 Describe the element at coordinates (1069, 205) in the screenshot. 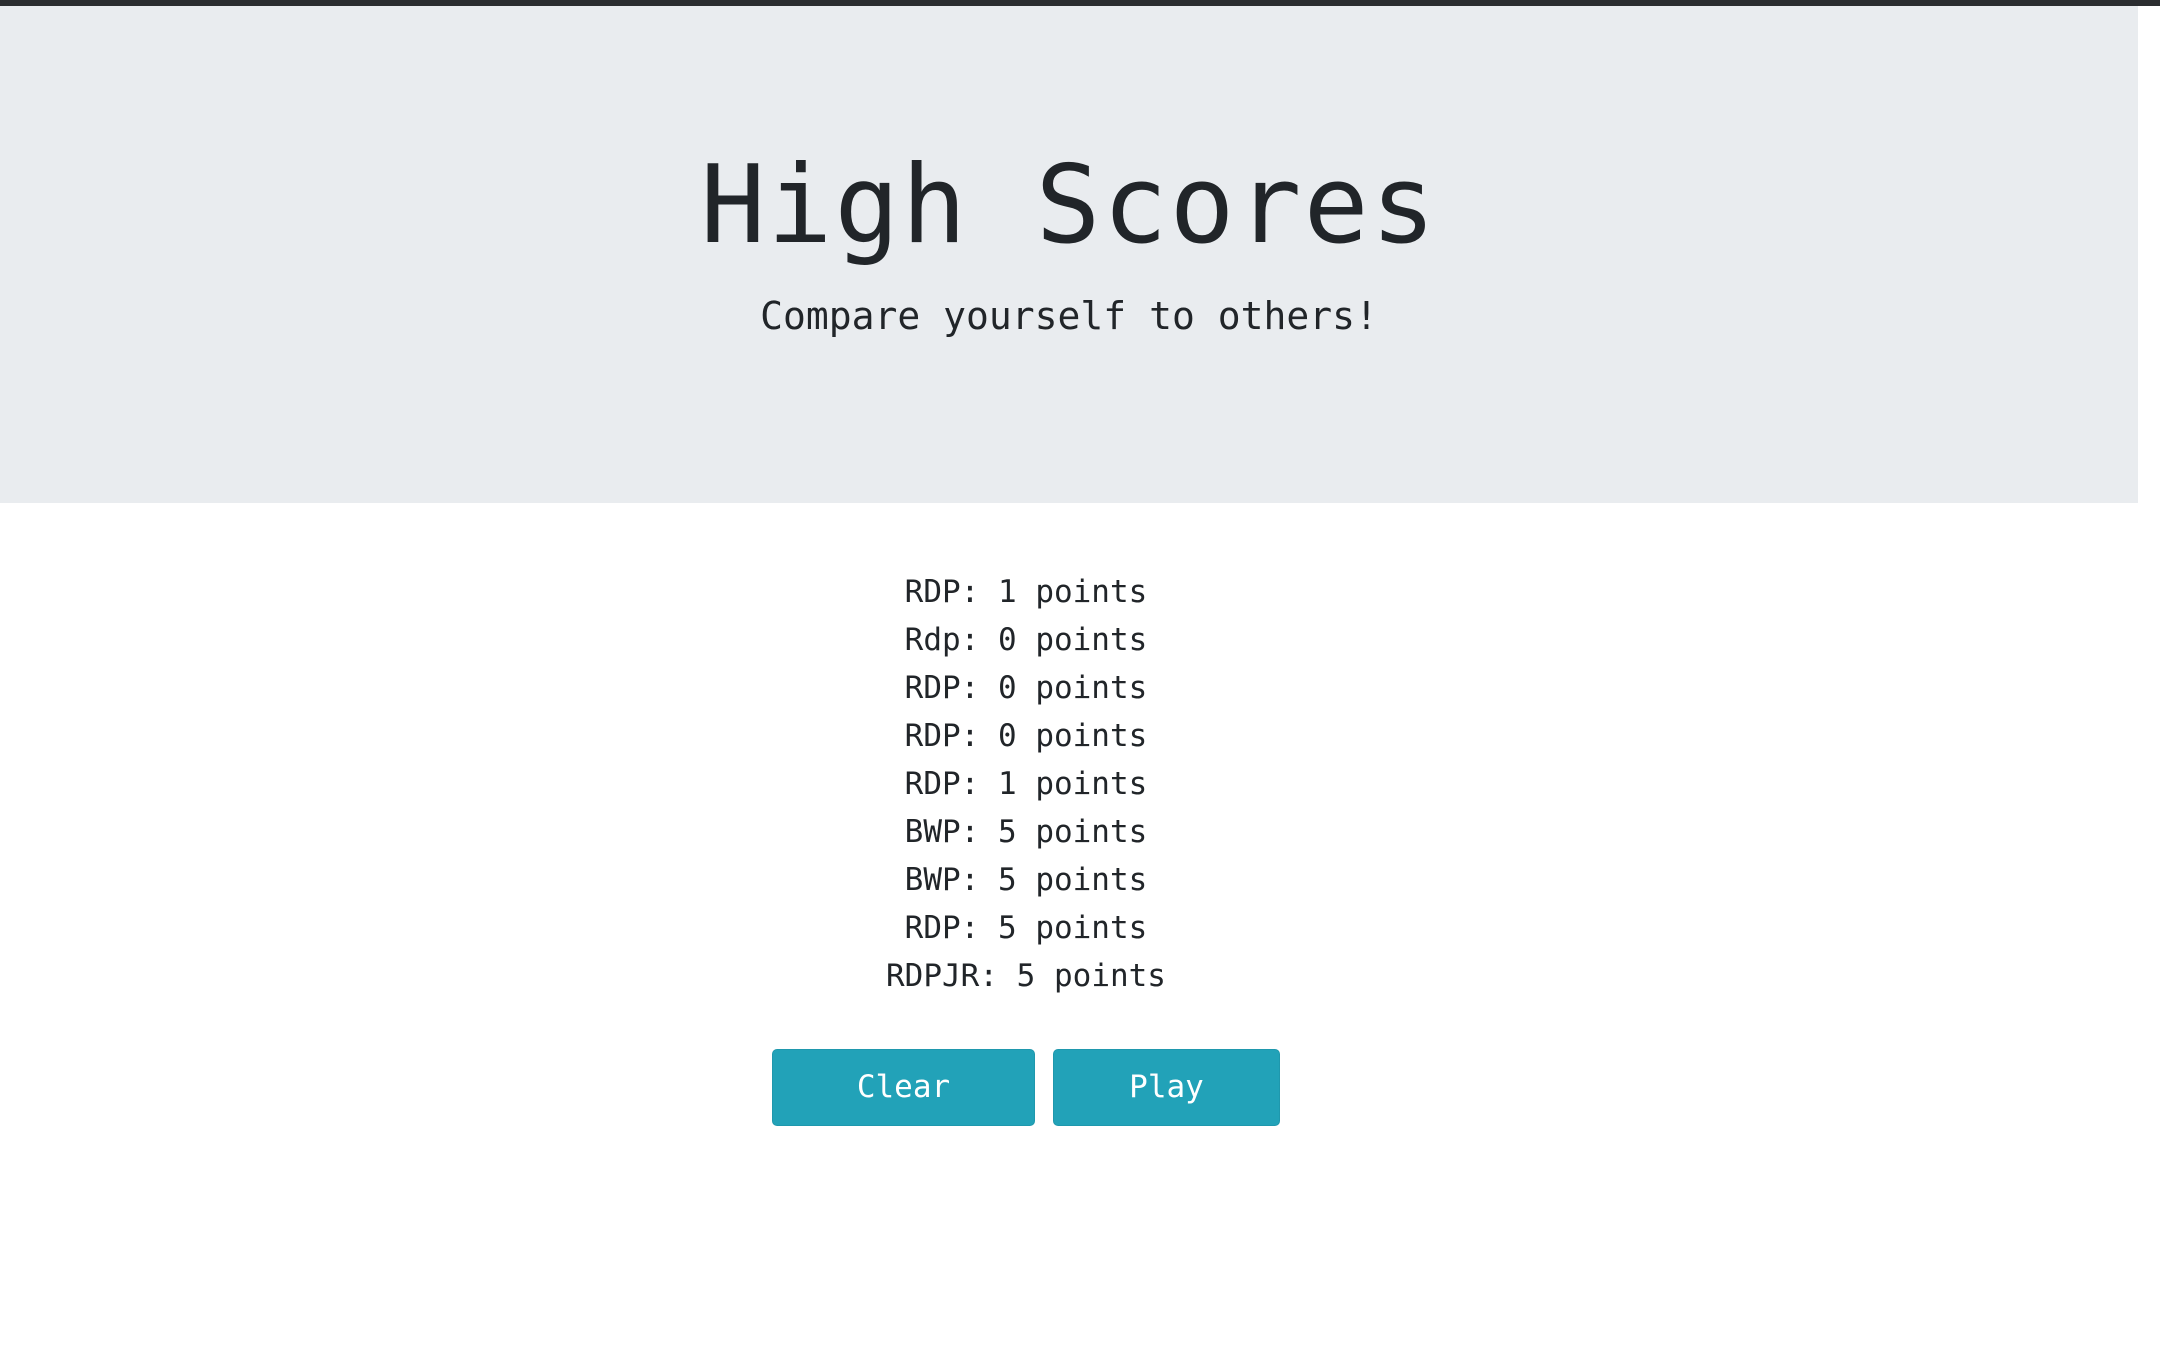

I see `page-title: High Scores` at that location.